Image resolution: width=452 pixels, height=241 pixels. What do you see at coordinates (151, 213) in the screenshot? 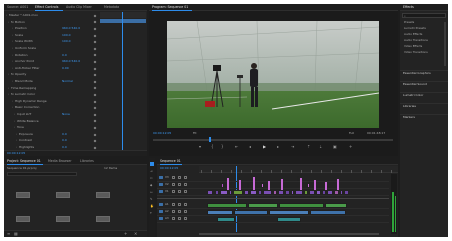
I see `type-icon: T` at bounding box center [151, 213].